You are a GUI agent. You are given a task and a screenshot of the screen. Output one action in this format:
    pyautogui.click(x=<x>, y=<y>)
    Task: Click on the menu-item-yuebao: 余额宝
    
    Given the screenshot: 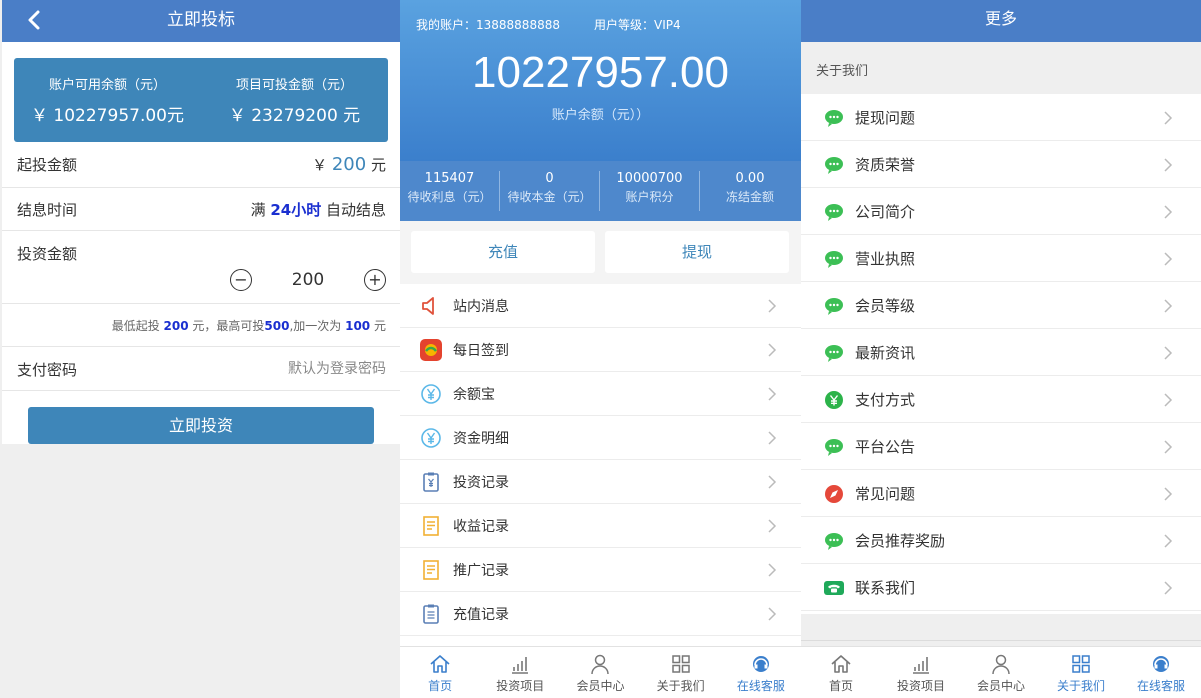 What is the action you would take?
    pyautogui.click(x=600, y=394)
    